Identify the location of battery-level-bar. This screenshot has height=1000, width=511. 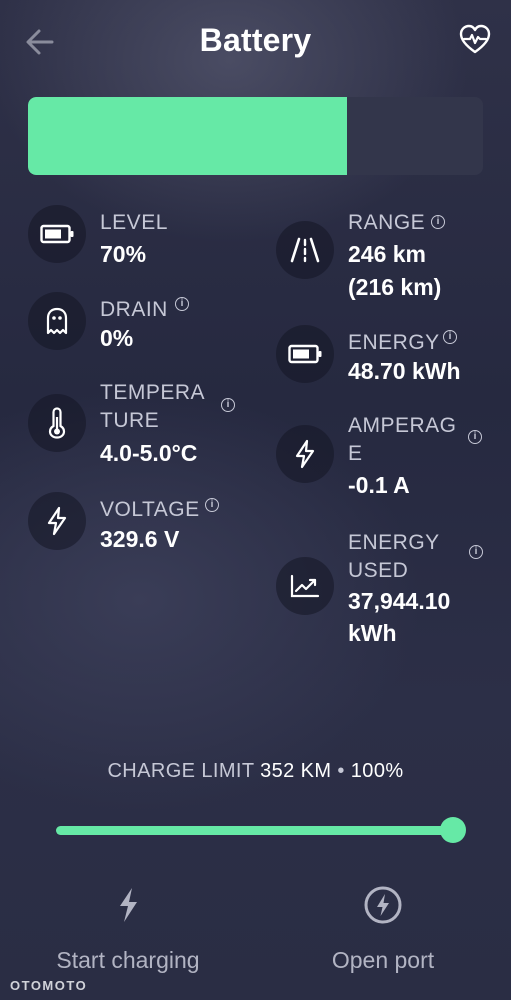
(255, 136).